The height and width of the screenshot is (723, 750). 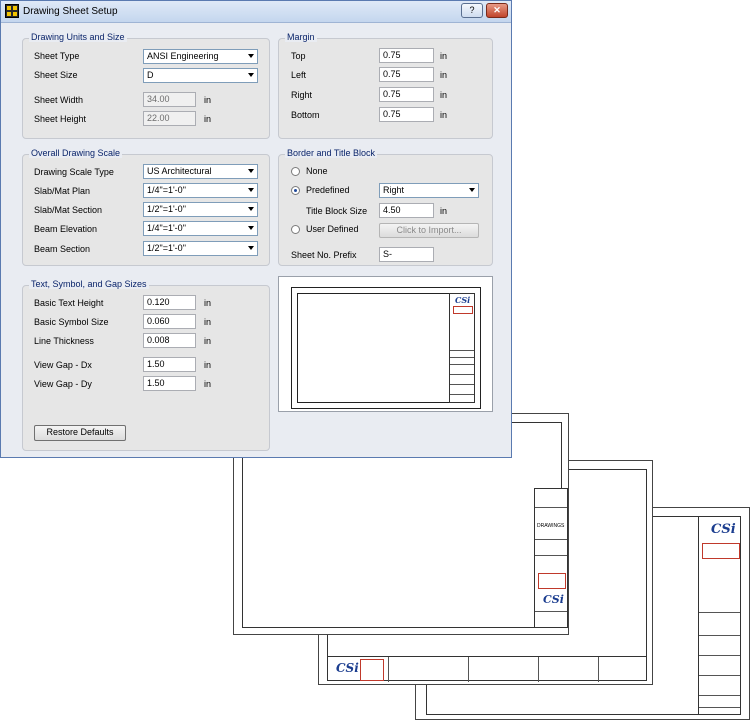 What do you see at coordinates (472, 10) in the screenshot?
I see `help-button: ?` at bounding box center [472, 10].